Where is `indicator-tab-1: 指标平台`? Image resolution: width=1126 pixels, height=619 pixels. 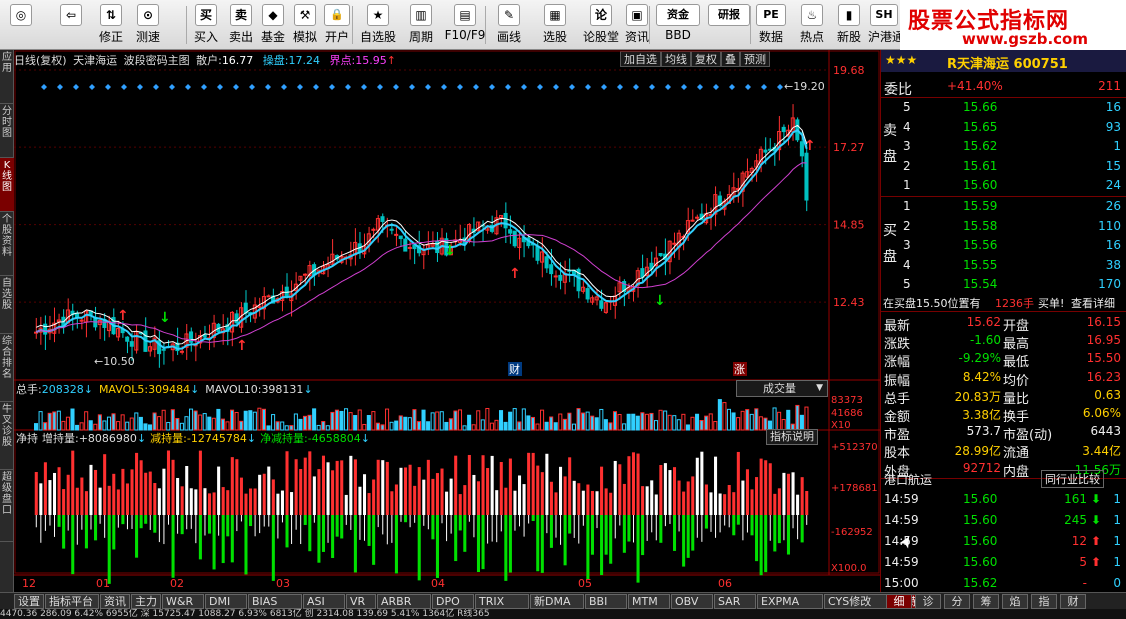 indicator-tab-1: 指标平台 is located at coordinates (72, 601).